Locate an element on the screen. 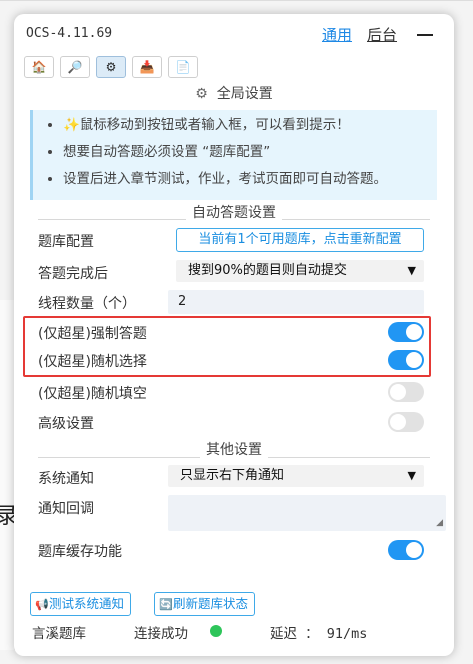 The height and width of the screenshot is (664, 473). app-title: OCS-4.11.69 is located at coordinates (69, 33).